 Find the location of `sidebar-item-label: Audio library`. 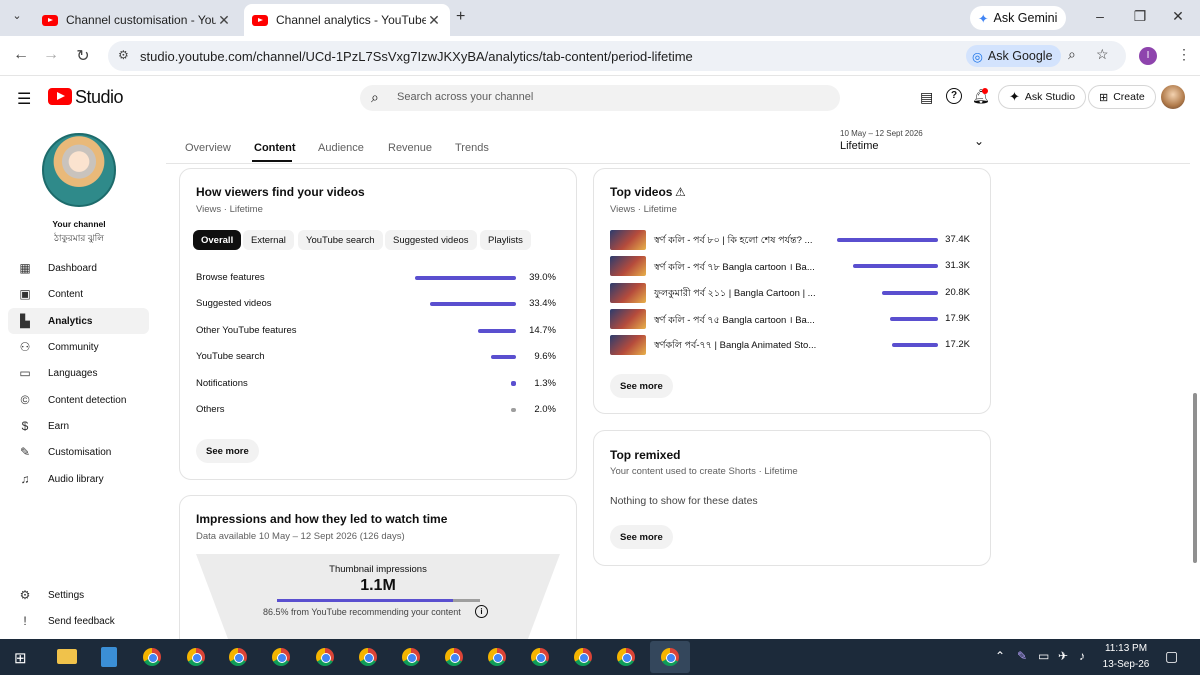

sidebar-item-label: Audio library is located at coordinates (76, 479).